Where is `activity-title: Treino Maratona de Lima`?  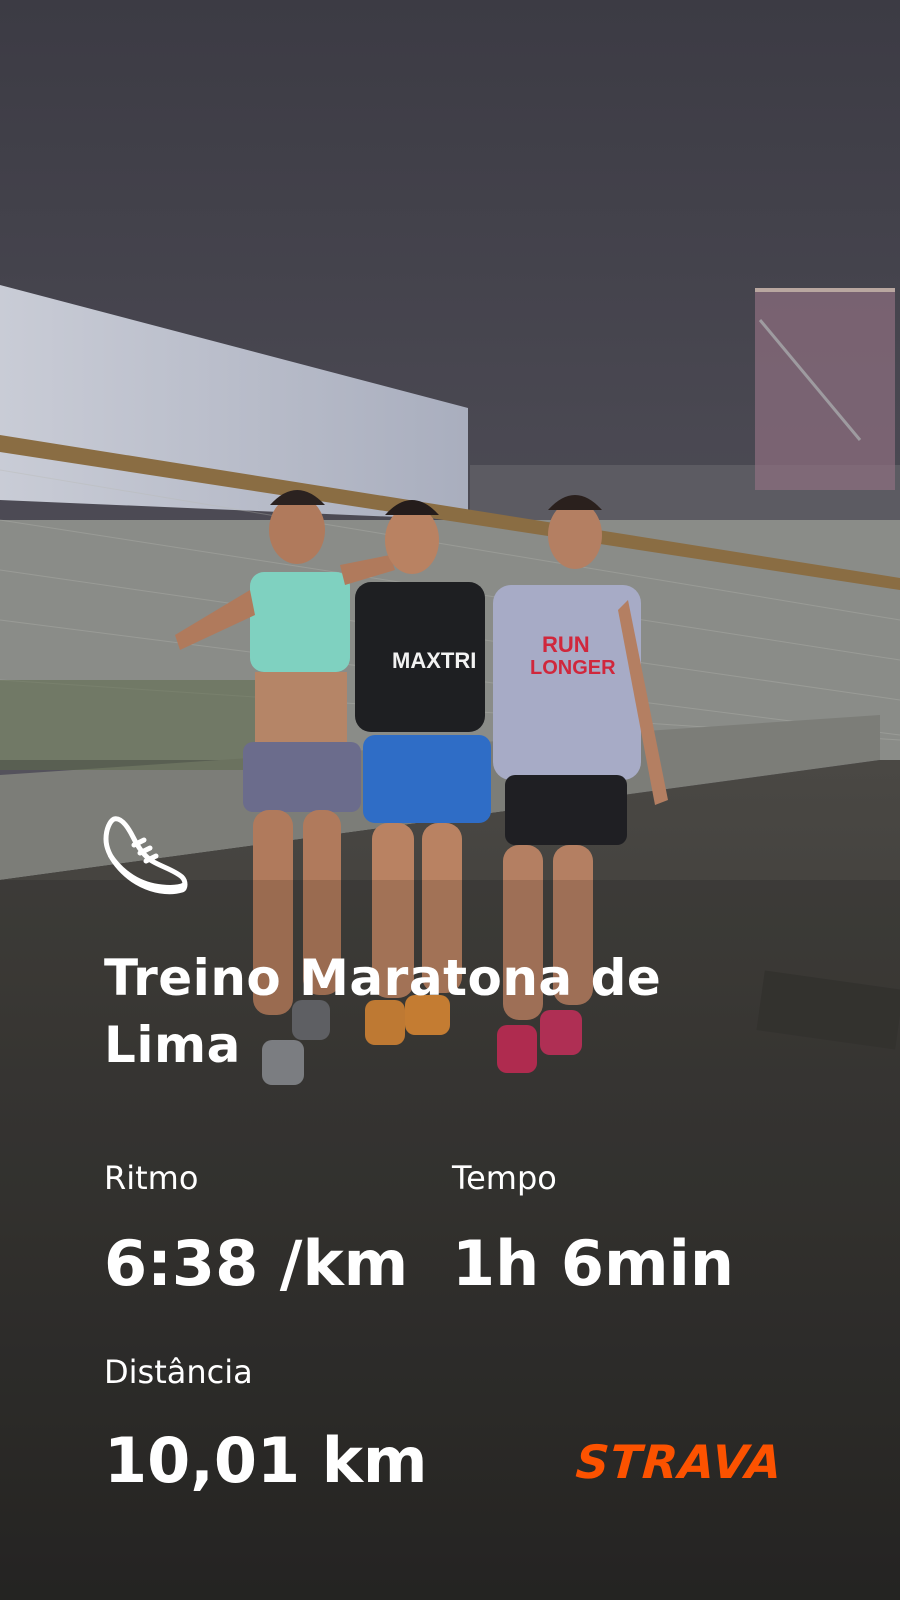 activity-title: Treino Maratona de Lima is located at coordinates (383, 1011).